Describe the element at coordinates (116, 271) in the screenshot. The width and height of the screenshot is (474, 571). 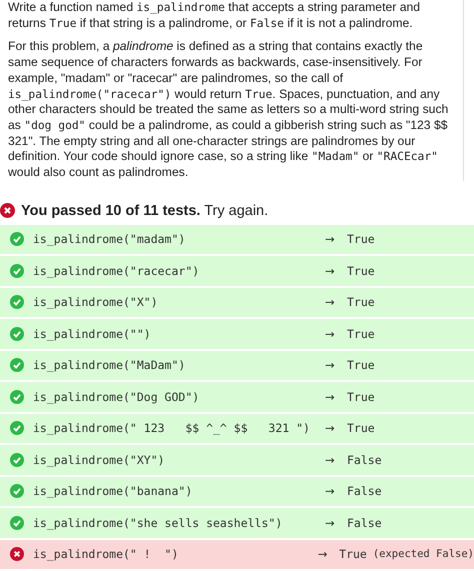
I see `test-call: is_palindrome("racecar")` at that location.